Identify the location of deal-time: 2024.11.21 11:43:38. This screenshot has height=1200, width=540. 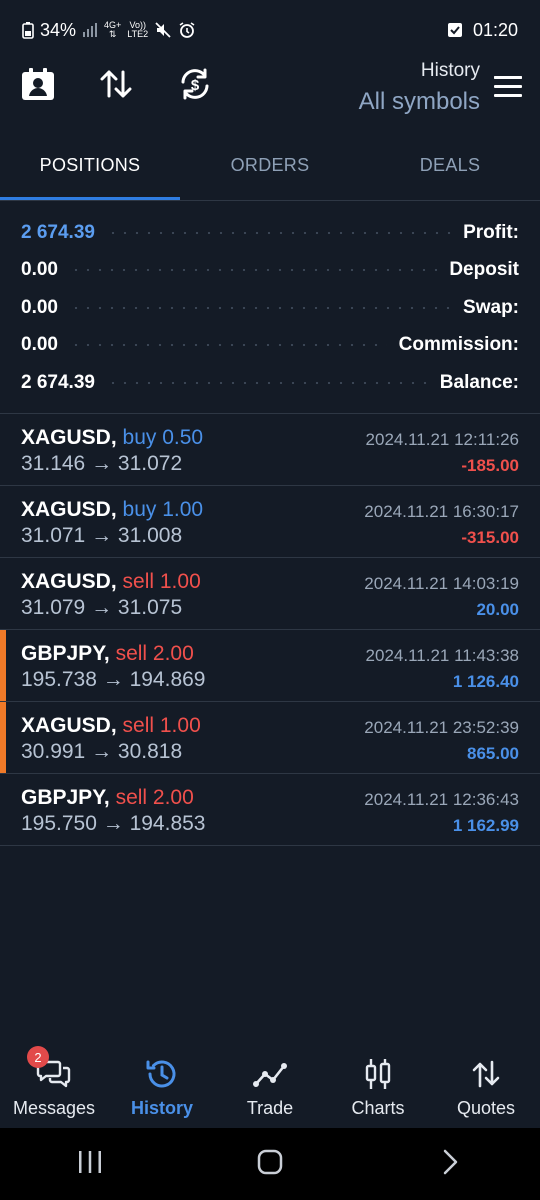
(442, 655).